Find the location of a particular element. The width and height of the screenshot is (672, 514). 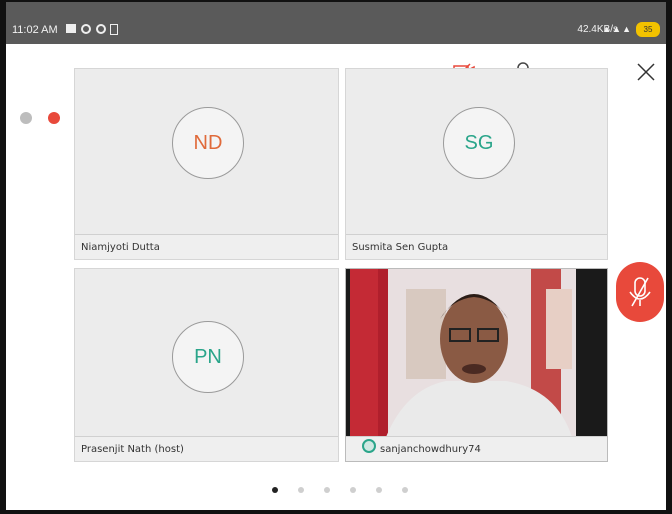

video-status-icon is located at coordinates (71, 28).